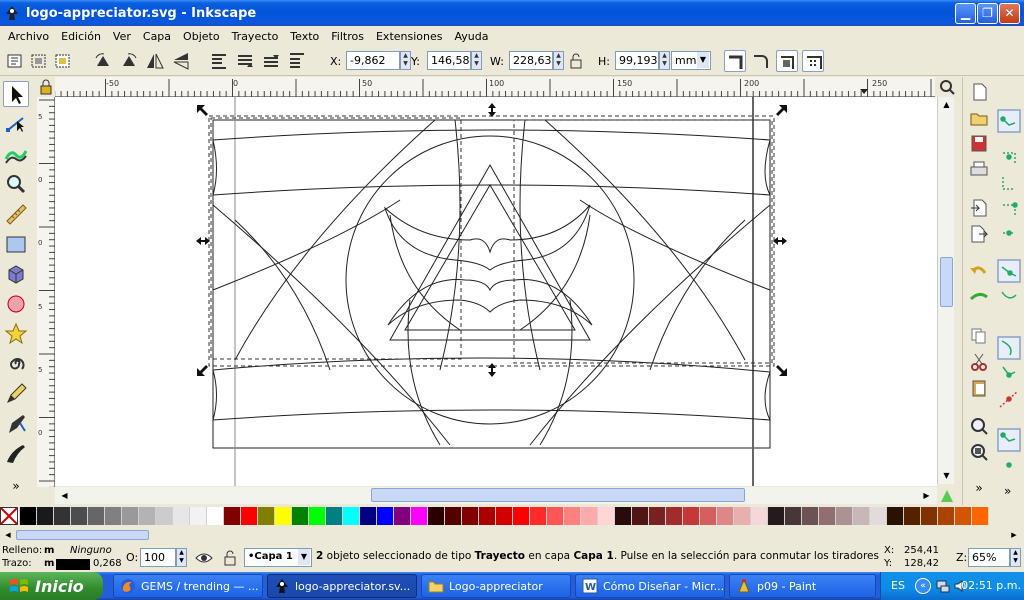  What do you see at coordinates (487, 87) in the screenshot?
I see `horizontal-ruler: 0 -50 50 100 150 200 250` at bounding box center [487, 87].